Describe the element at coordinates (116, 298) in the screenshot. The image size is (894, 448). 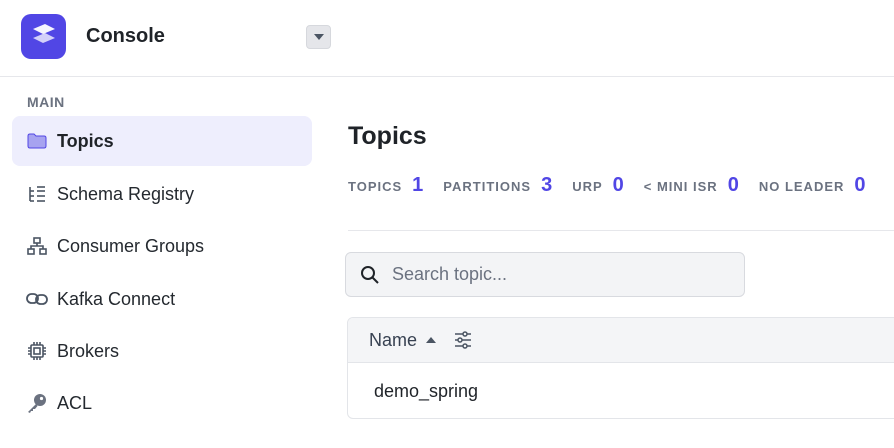
I see `sidebar-item-label: Kafka Connect` at that location.